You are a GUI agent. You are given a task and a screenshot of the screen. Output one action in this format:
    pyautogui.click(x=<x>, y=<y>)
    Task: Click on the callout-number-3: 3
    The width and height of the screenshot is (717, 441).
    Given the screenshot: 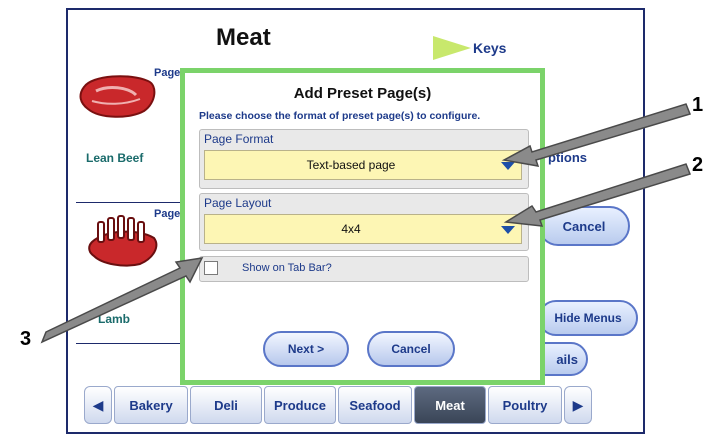 What is the action you would take?
    pyautogui.click(x=26, y=339)
    